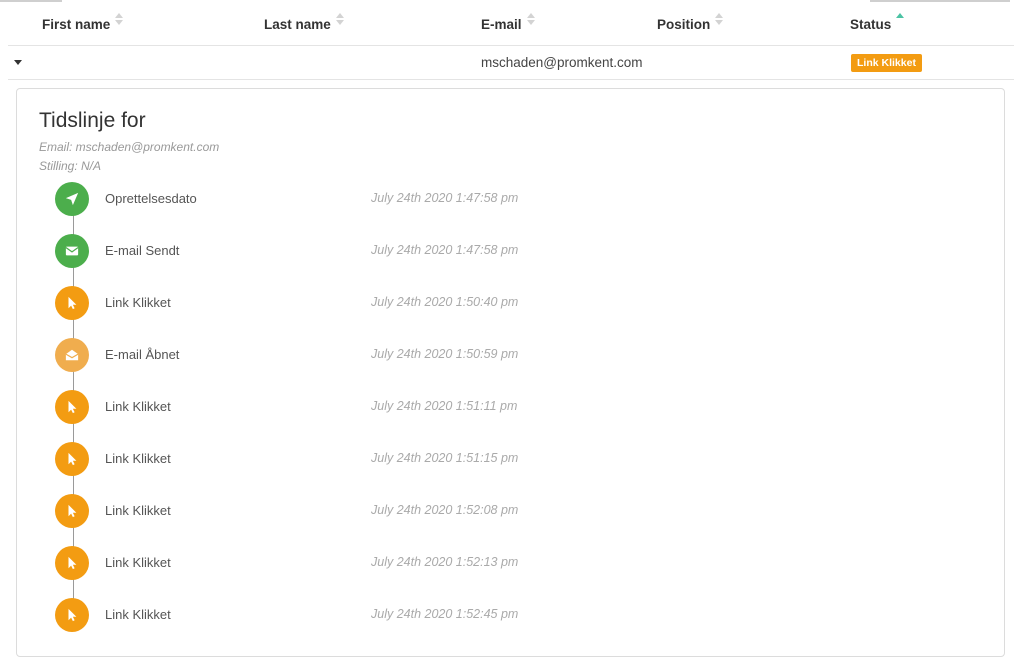 This screenshot has height=665, width=1024. I want to click on event-time: July 24th 2020 1:51:11 pm, so click(444, 406).